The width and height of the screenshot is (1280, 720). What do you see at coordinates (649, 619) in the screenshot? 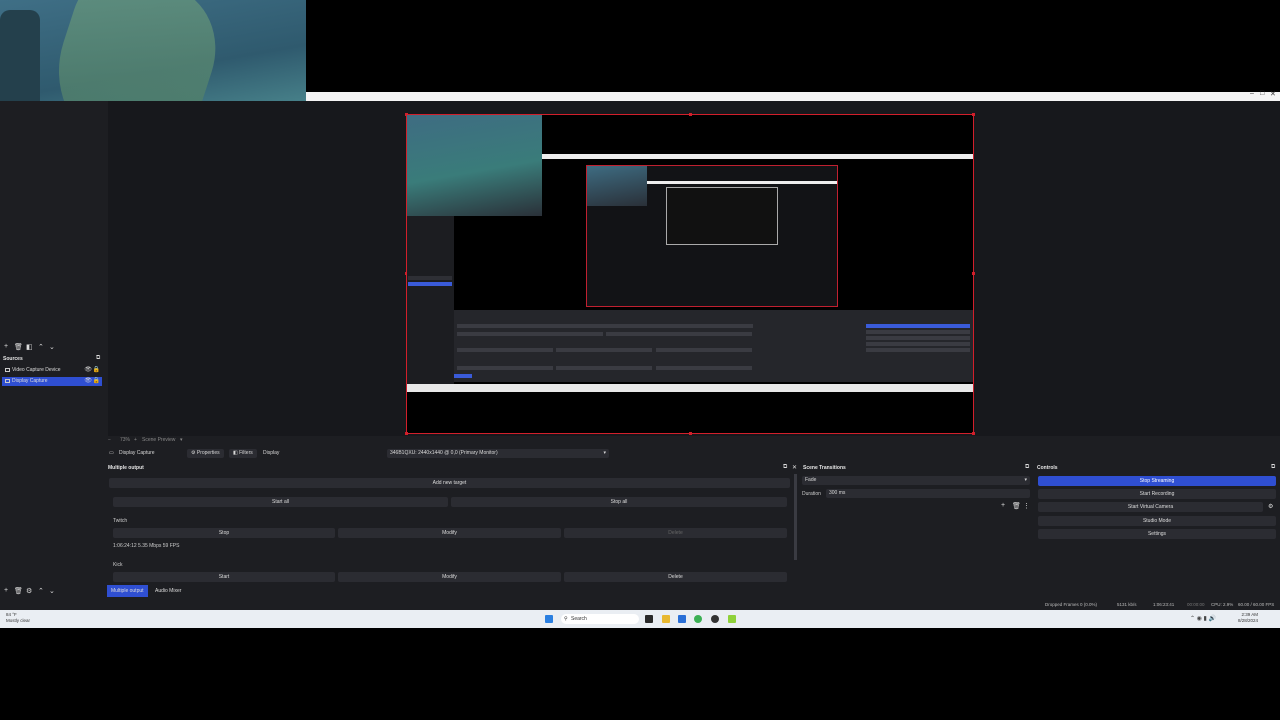
I see `task-view-icon` at bounding box center [649, 619].